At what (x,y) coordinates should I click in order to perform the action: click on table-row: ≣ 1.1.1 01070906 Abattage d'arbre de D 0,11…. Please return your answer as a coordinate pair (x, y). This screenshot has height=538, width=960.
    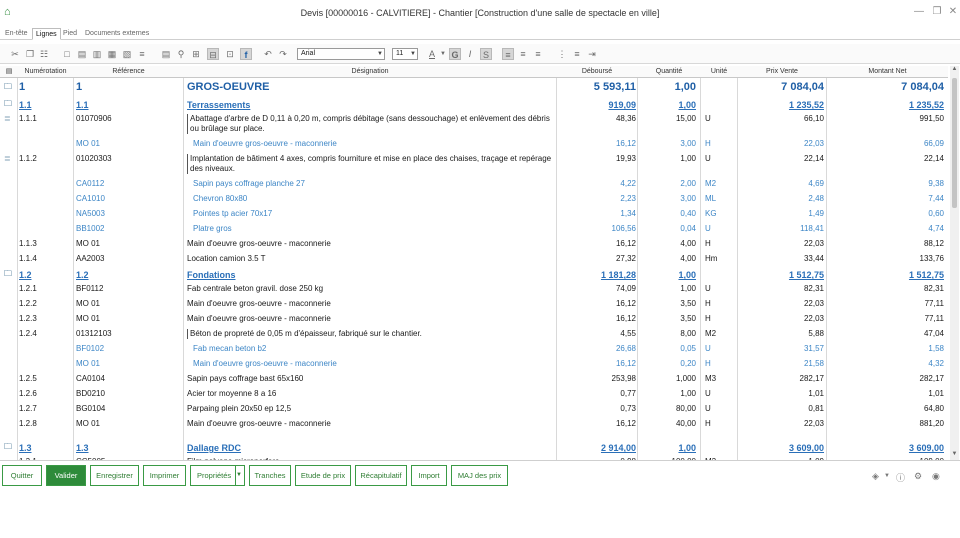
    Looking at the image, I should click on (474, 124).